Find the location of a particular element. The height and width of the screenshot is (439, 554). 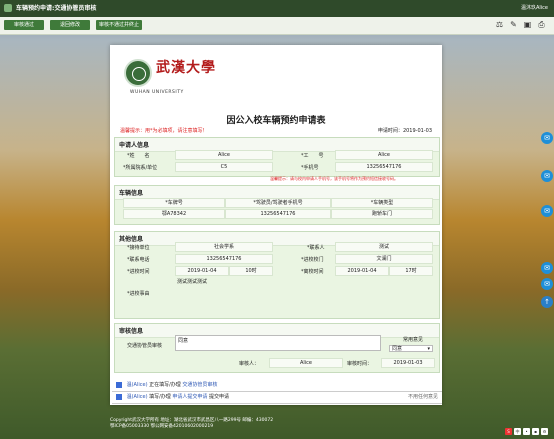

title-bar: 车辆预约申请:交通协管员审核 温沐玖Alice is located at coordinates (277, 8).